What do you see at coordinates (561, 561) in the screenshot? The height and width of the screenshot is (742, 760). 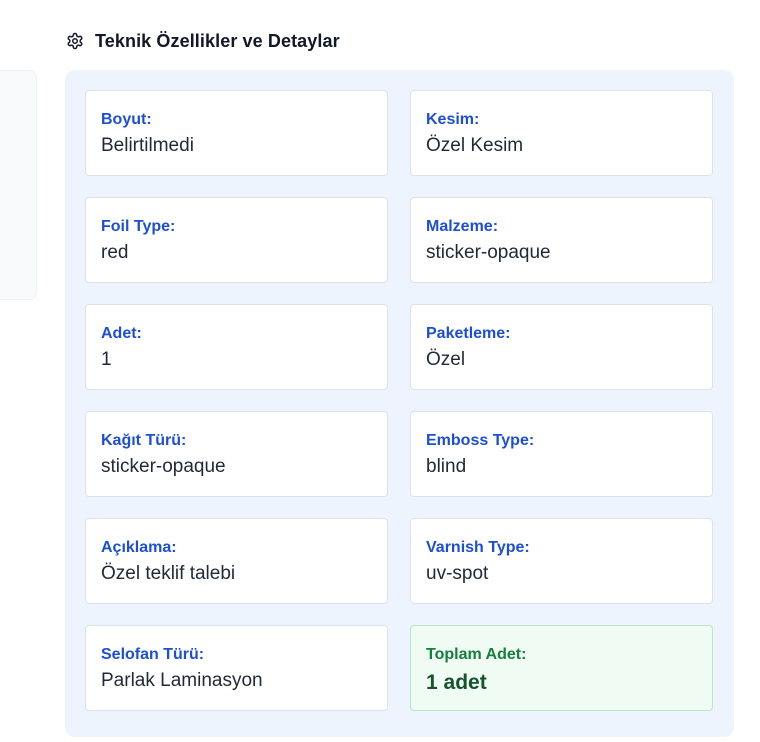 I see `detail-card-varnish-type: Varnish Type: uv-spot` at bounding box center [561, 561].